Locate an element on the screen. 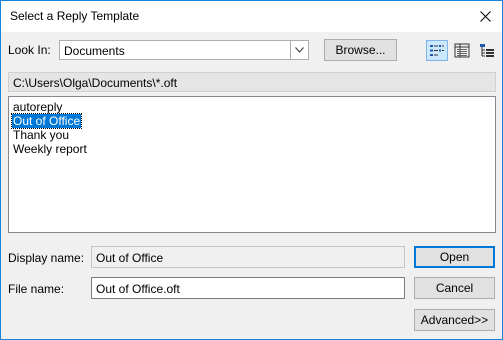 This screenshot has height=340, width=503. list-view-button is located at coordinates (437, 50).